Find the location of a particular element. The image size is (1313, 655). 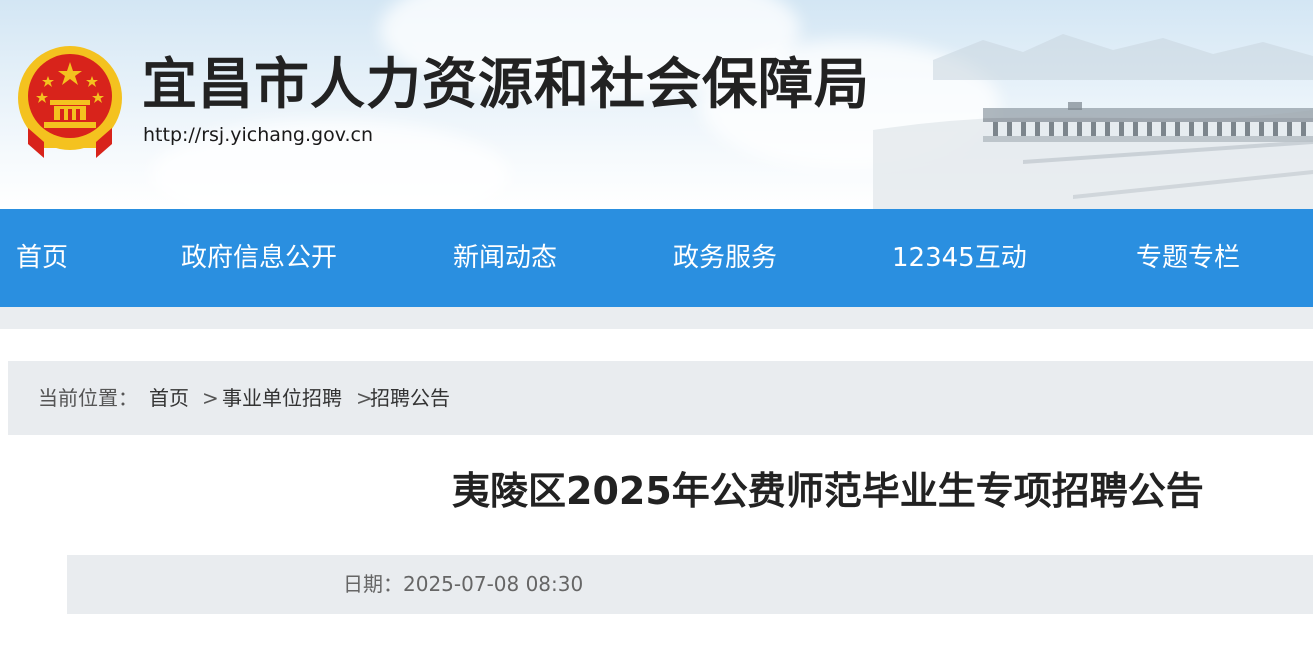

nav-item-services: 政务服务 is located at coordinates (725, 258).